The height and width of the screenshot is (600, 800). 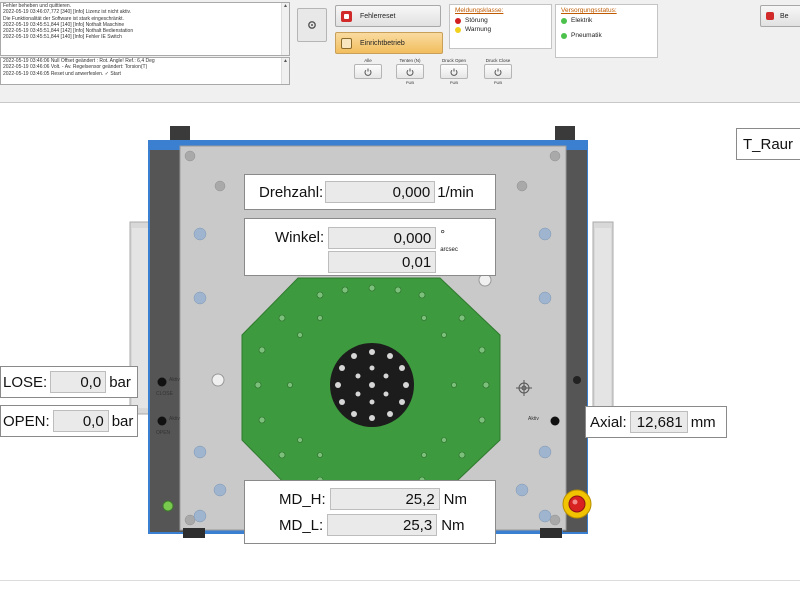 What do you see at coordinates (500, 20) in the screenshot?
I see `message-fault-row: Störung` at bounding box center [500, 20].